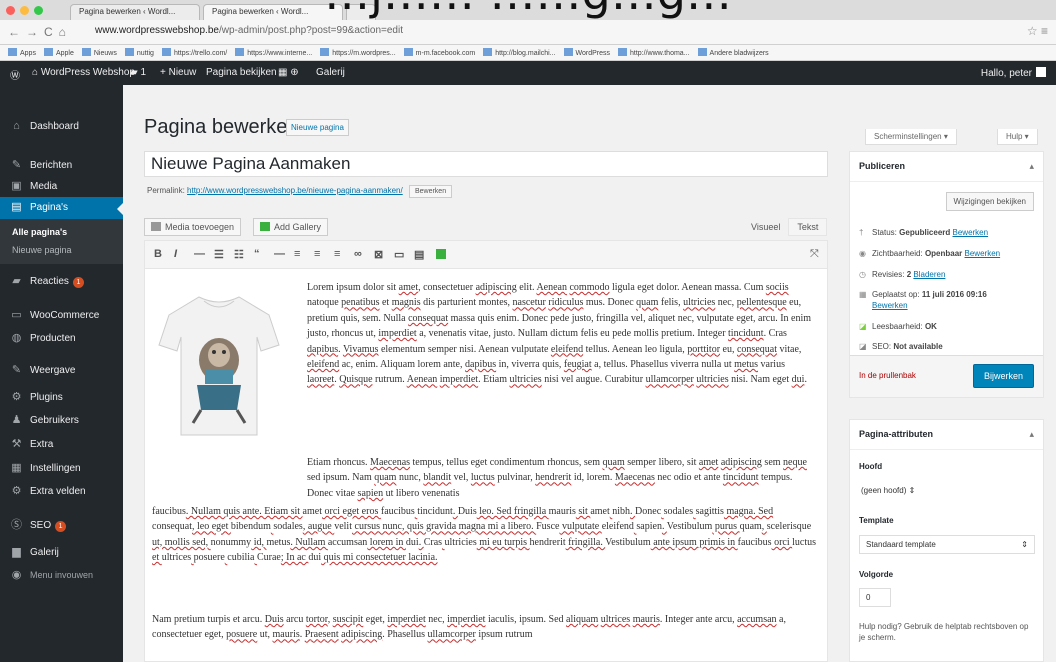 This screenshot has width=1056, height=662. What do you see at coordinates (1013, 73) in the screenshot?
I see `user-greeting: Hallo, peter` at bounding box center [1013, 73].